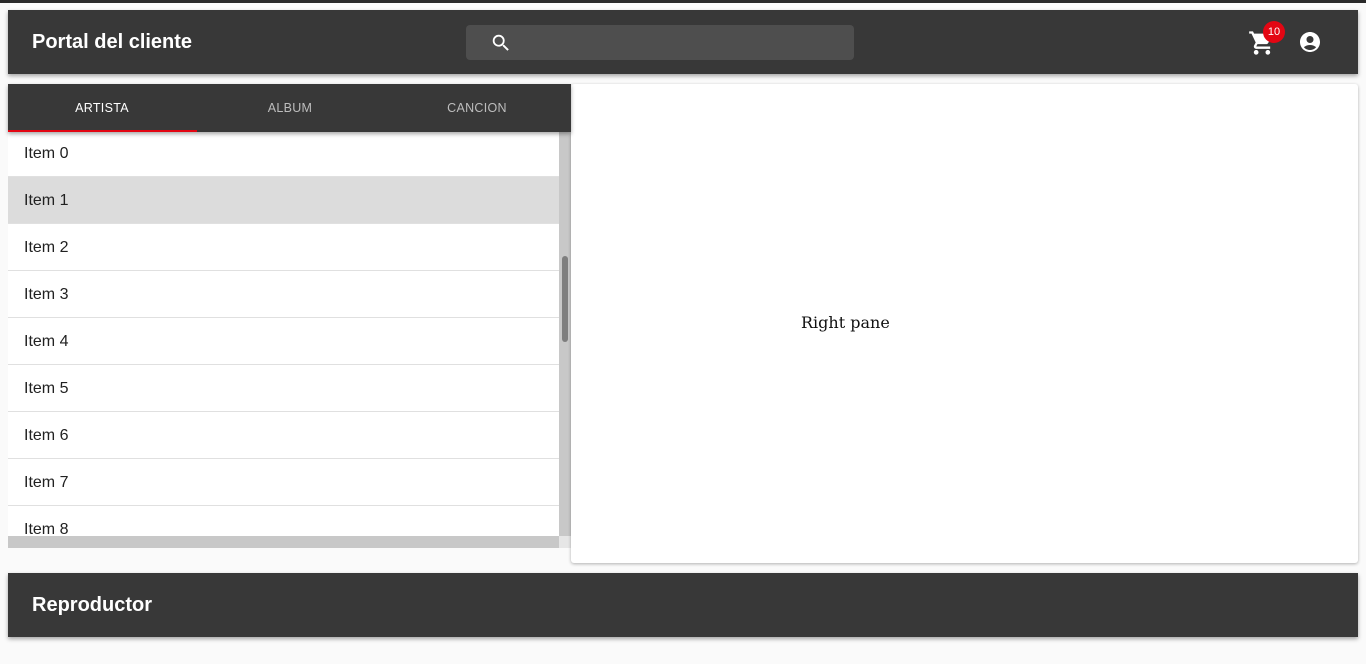 This screenshot has width=1366, height=664. What do you see at coordinates (283, 247) in the screenshot?
I see `list-item: Item 2` at bounding box center [283, 247].